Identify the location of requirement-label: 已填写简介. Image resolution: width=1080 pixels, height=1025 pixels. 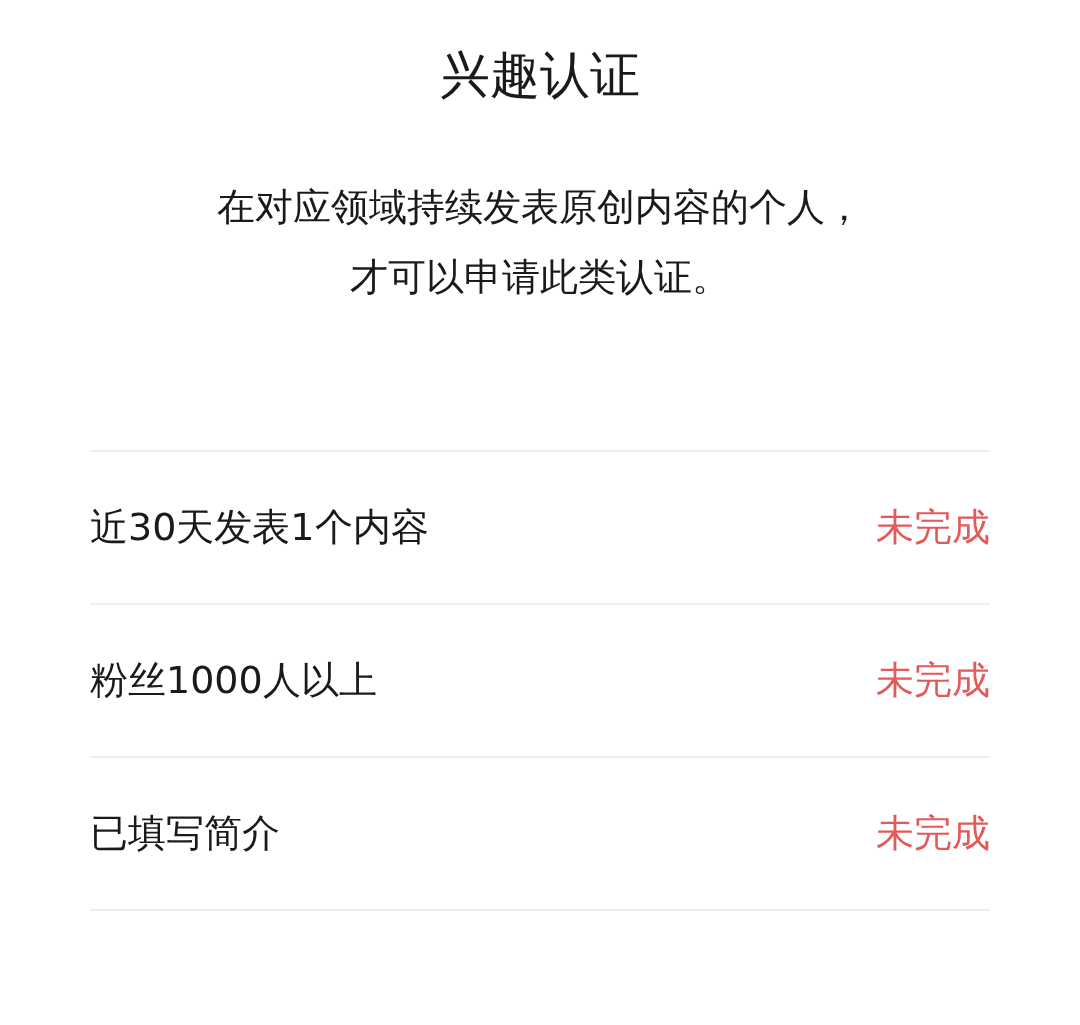
(185, 833).